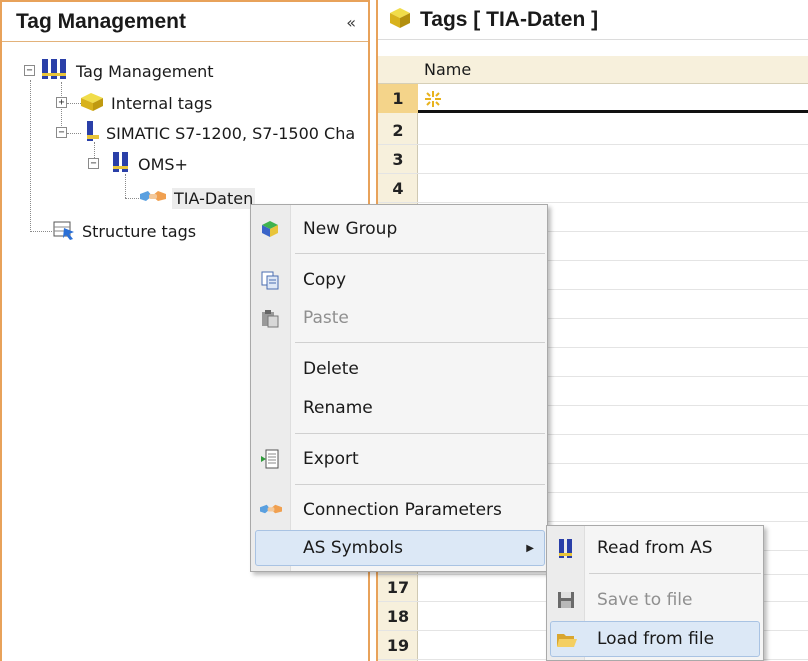 This screenshot has height=661, width=808. I want to click on menu-label: New Group, so click(350, 229).